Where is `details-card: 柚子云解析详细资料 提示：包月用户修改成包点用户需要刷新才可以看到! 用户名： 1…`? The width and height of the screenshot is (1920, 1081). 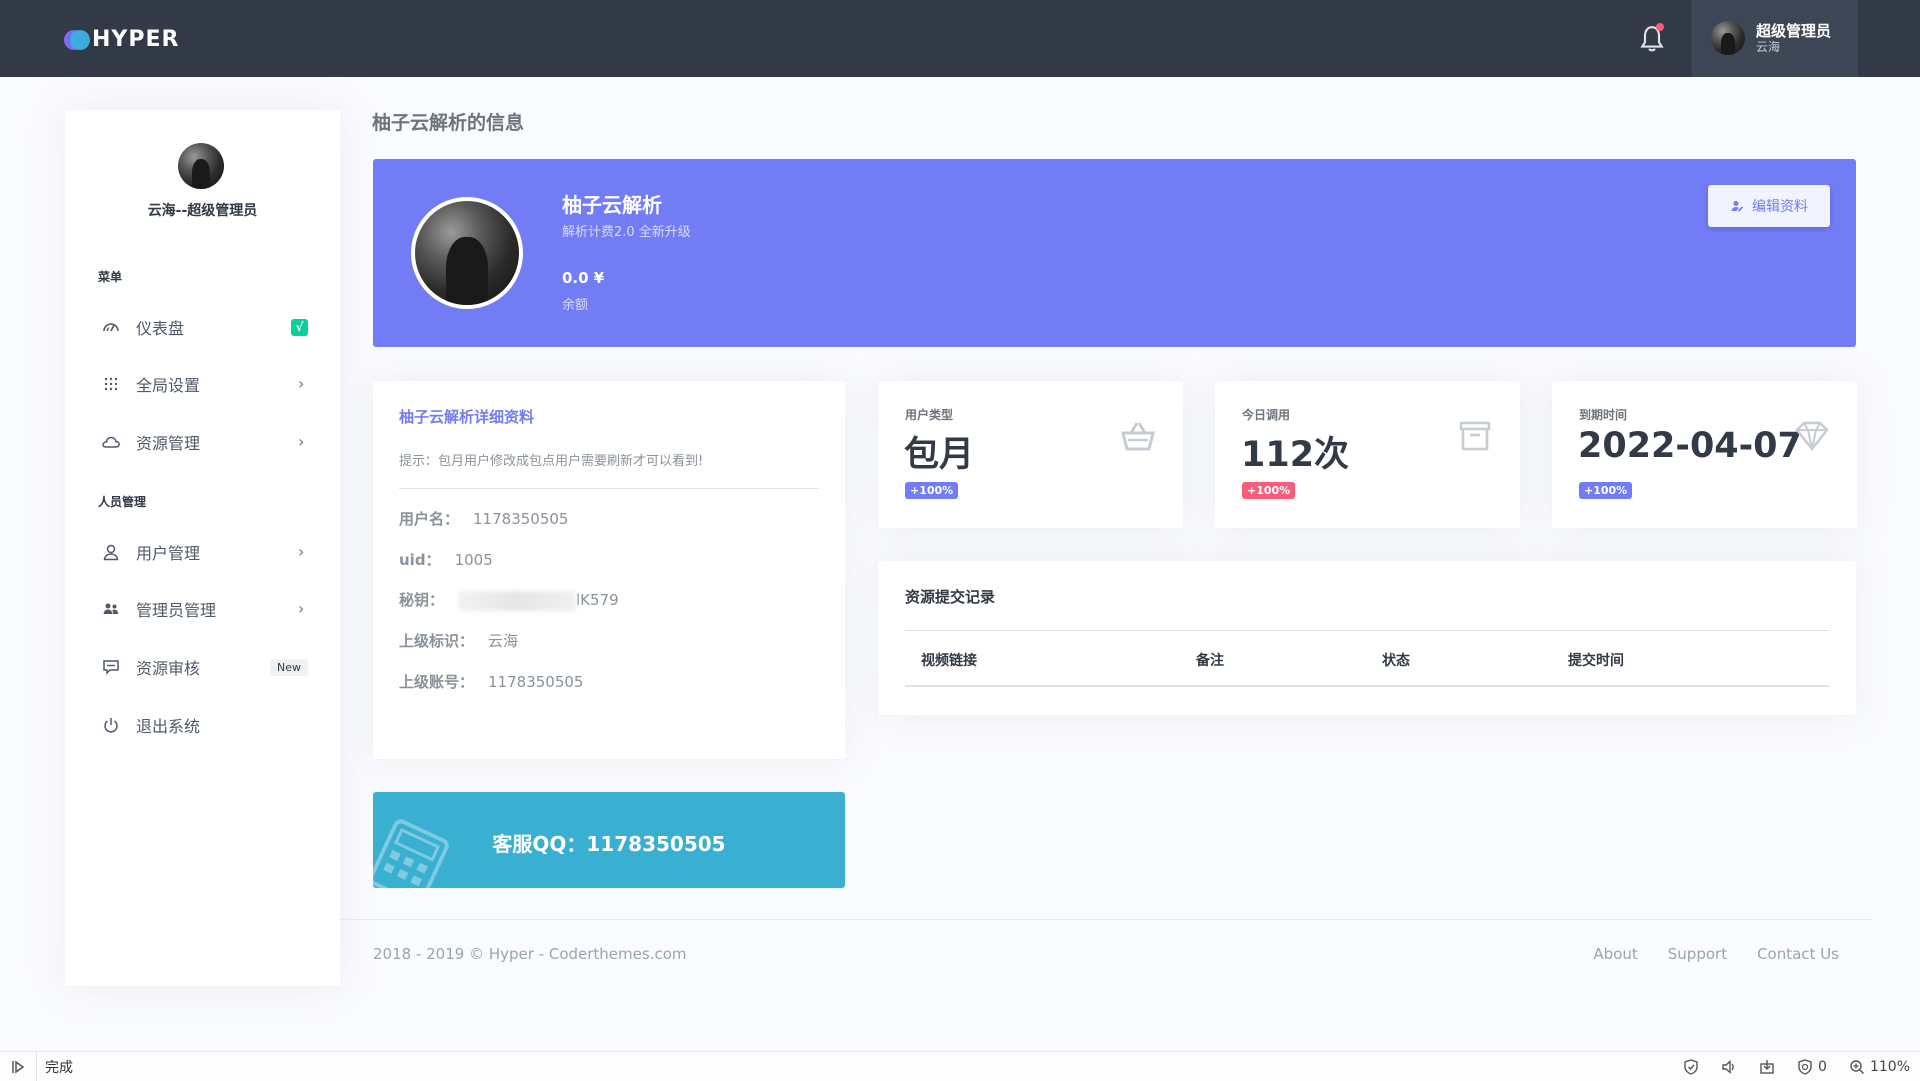 details-card: 柚子云解析详细资料 提示：包月用户修改成包点用户需要刷新才可以看到! 用户名： 1… is located at coordinates (609, 570).